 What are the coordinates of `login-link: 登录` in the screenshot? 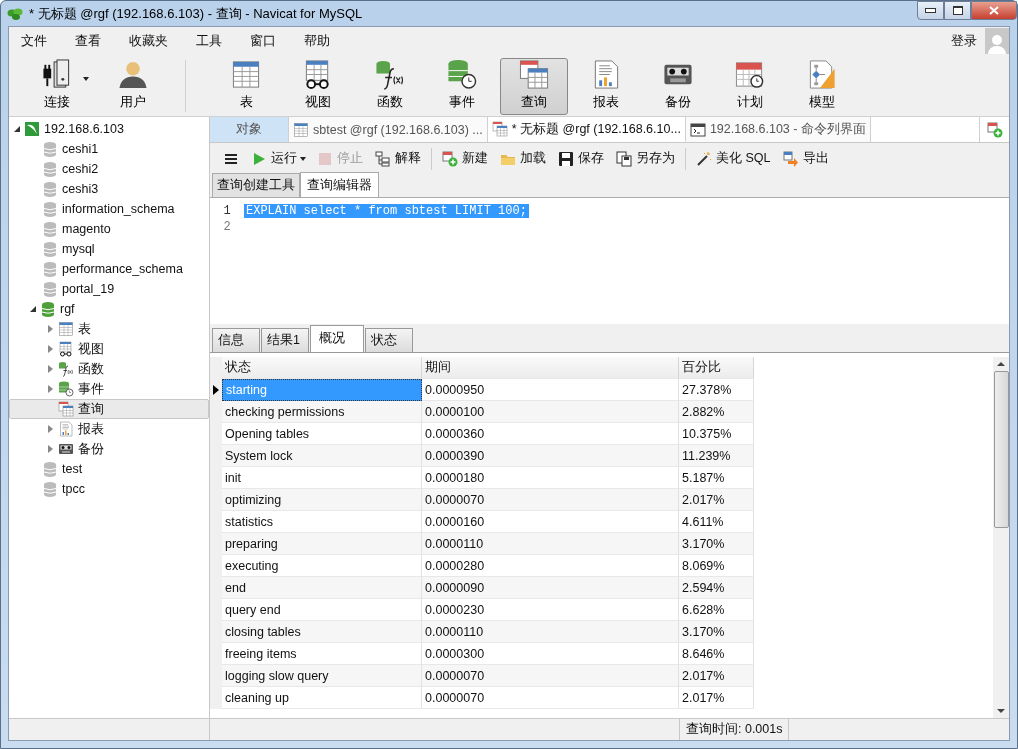 It's located at (964, 41).